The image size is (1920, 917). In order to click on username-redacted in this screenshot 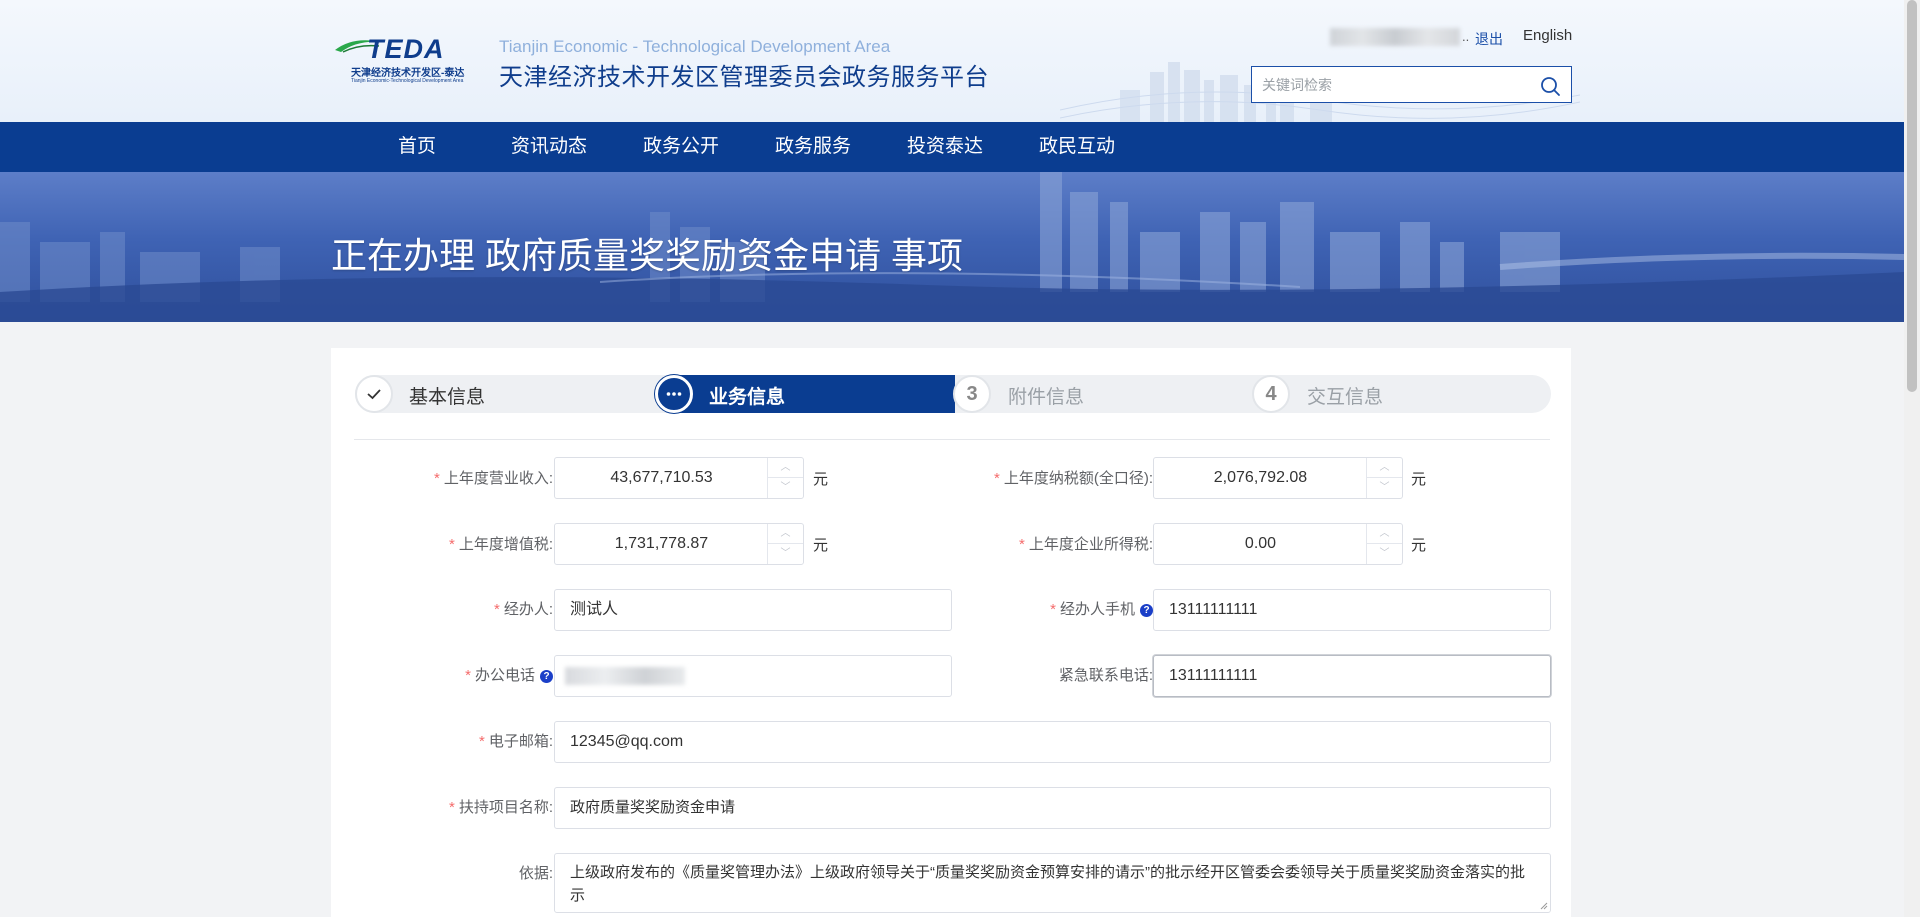, I will do `click(1395, 37)`.